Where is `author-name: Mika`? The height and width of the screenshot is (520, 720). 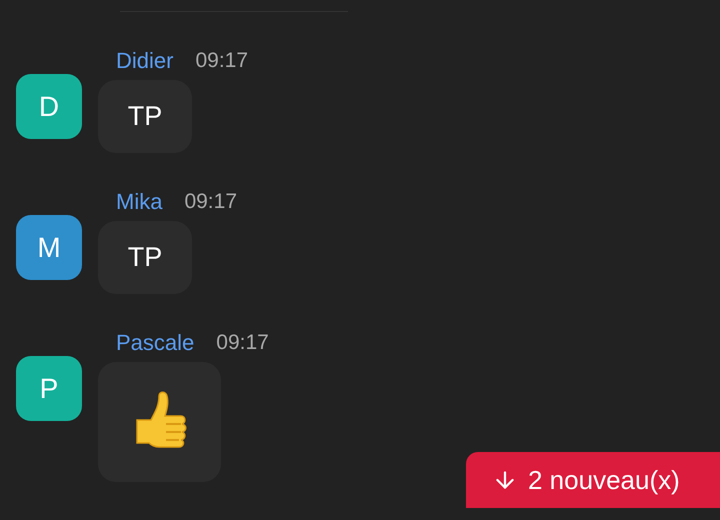 author-name: Mika is located at coordinates (139, 202).